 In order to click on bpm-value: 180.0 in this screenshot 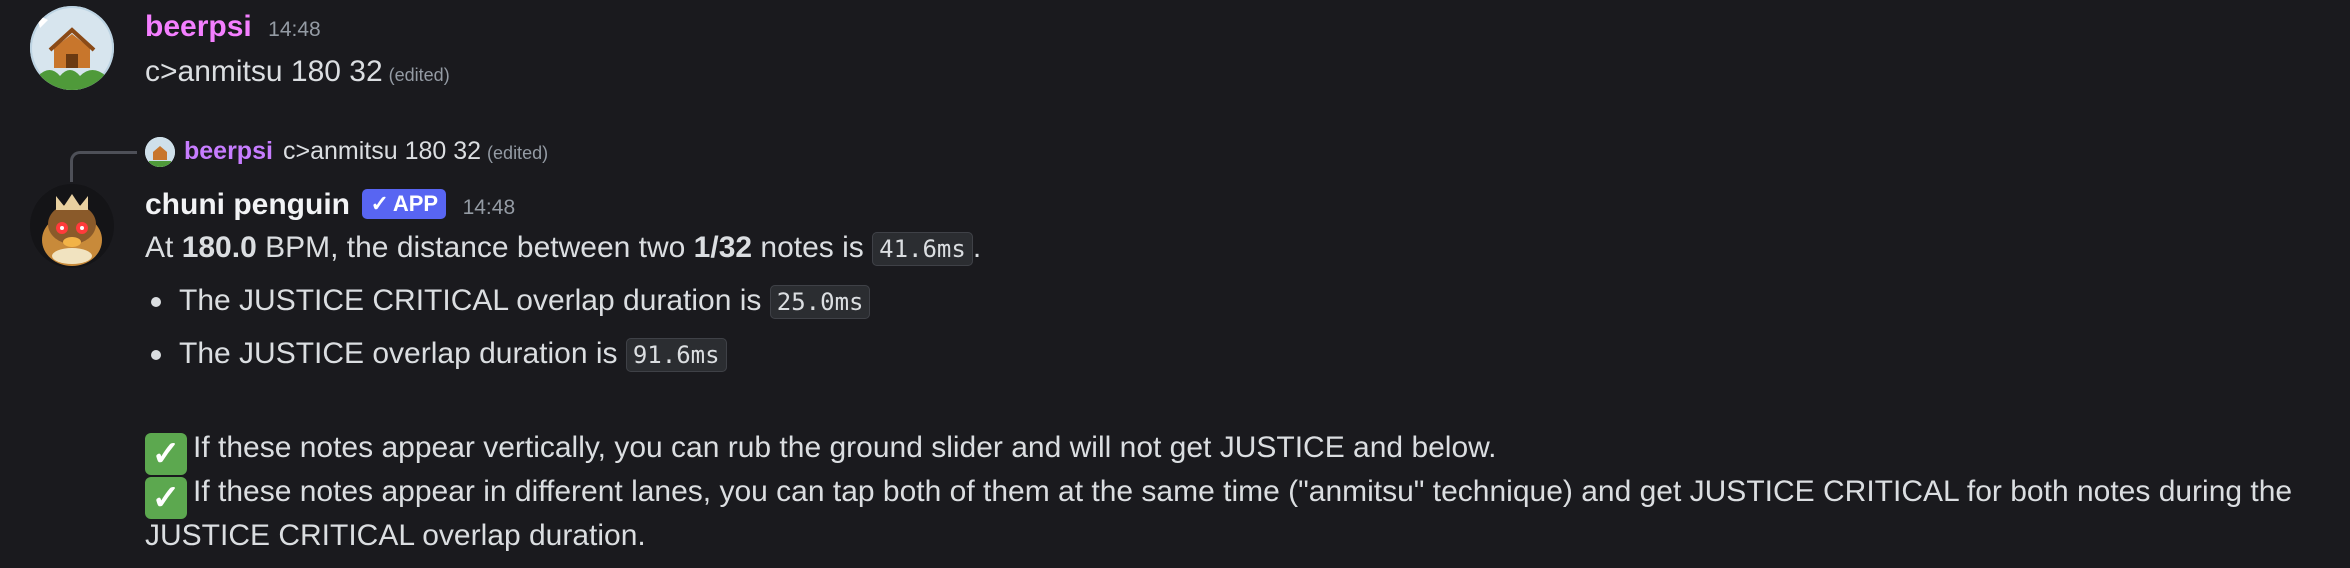, I will do `click(219, 247)`.